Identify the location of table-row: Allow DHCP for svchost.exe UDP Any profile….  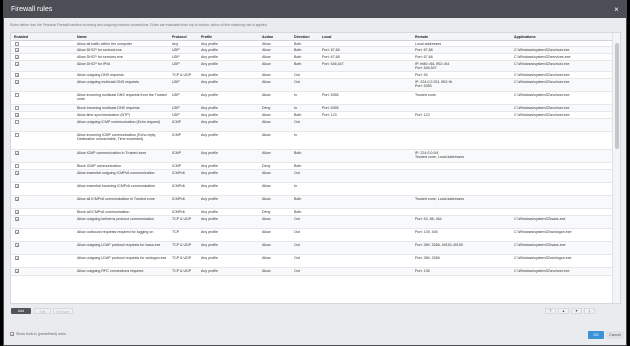
(312, 50).